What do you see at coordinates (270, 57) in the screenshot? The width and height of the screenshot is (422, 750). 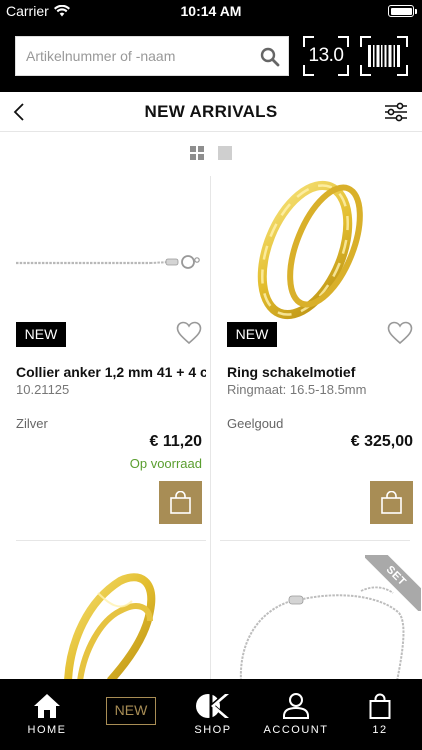 I see `search-icon` at bounding box center [270, 57].